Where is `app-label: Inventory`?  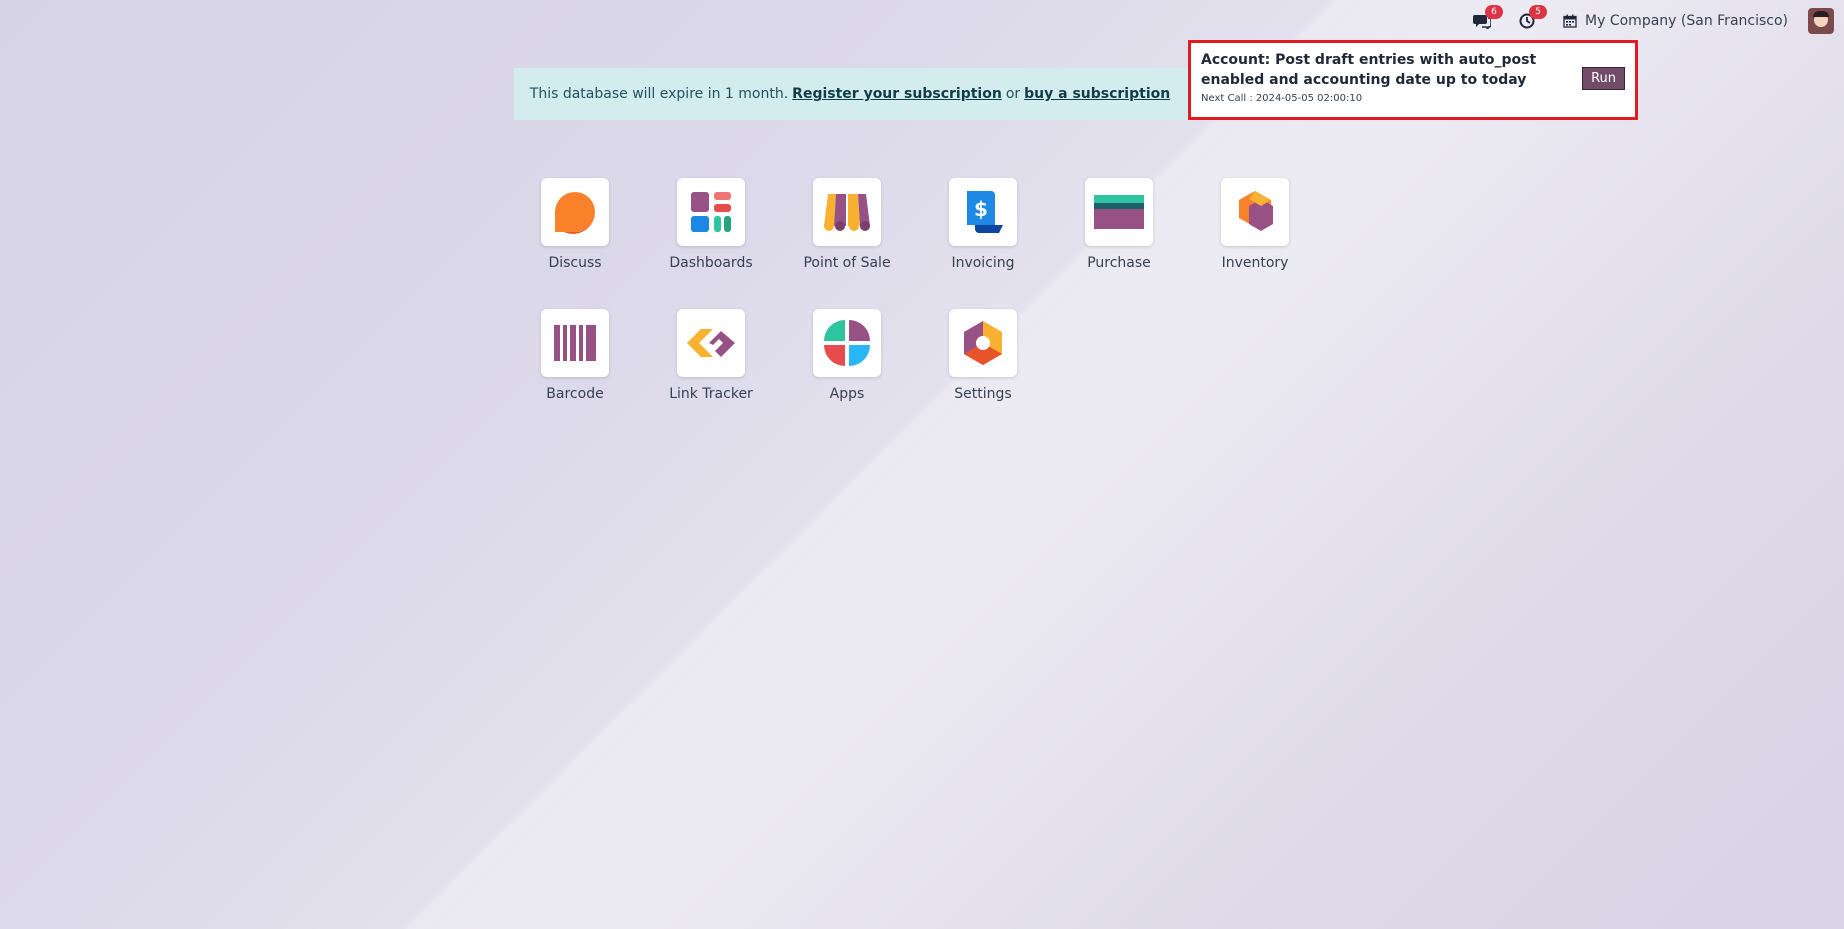 app-label: Inventory is located at coordinates (1255, 263).